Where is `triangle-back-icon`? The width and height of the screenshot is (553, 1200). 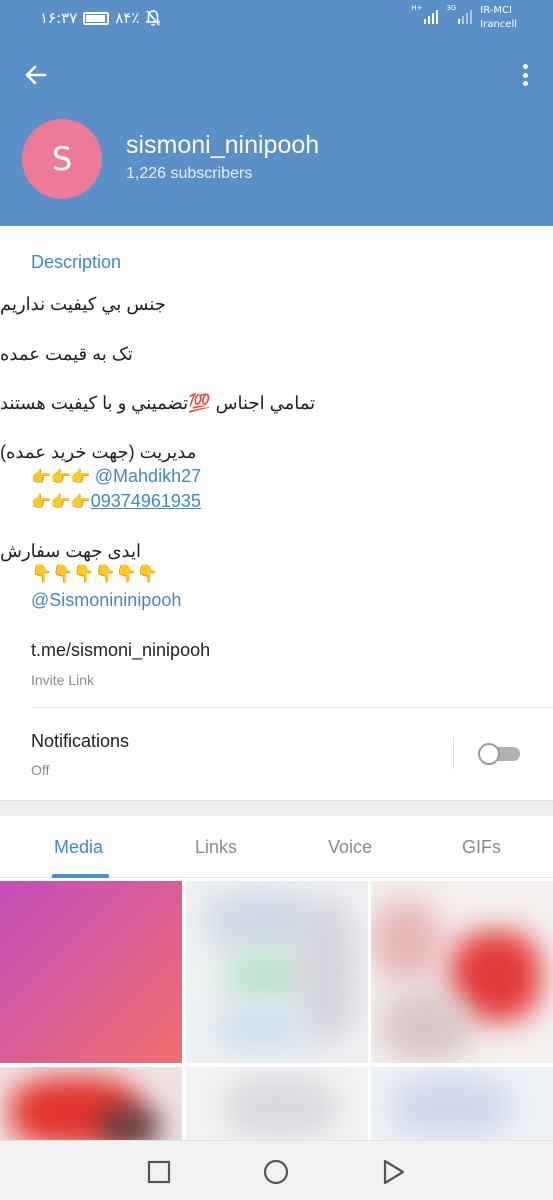
triangle-back-icon is located at coordinates (394, 1172).